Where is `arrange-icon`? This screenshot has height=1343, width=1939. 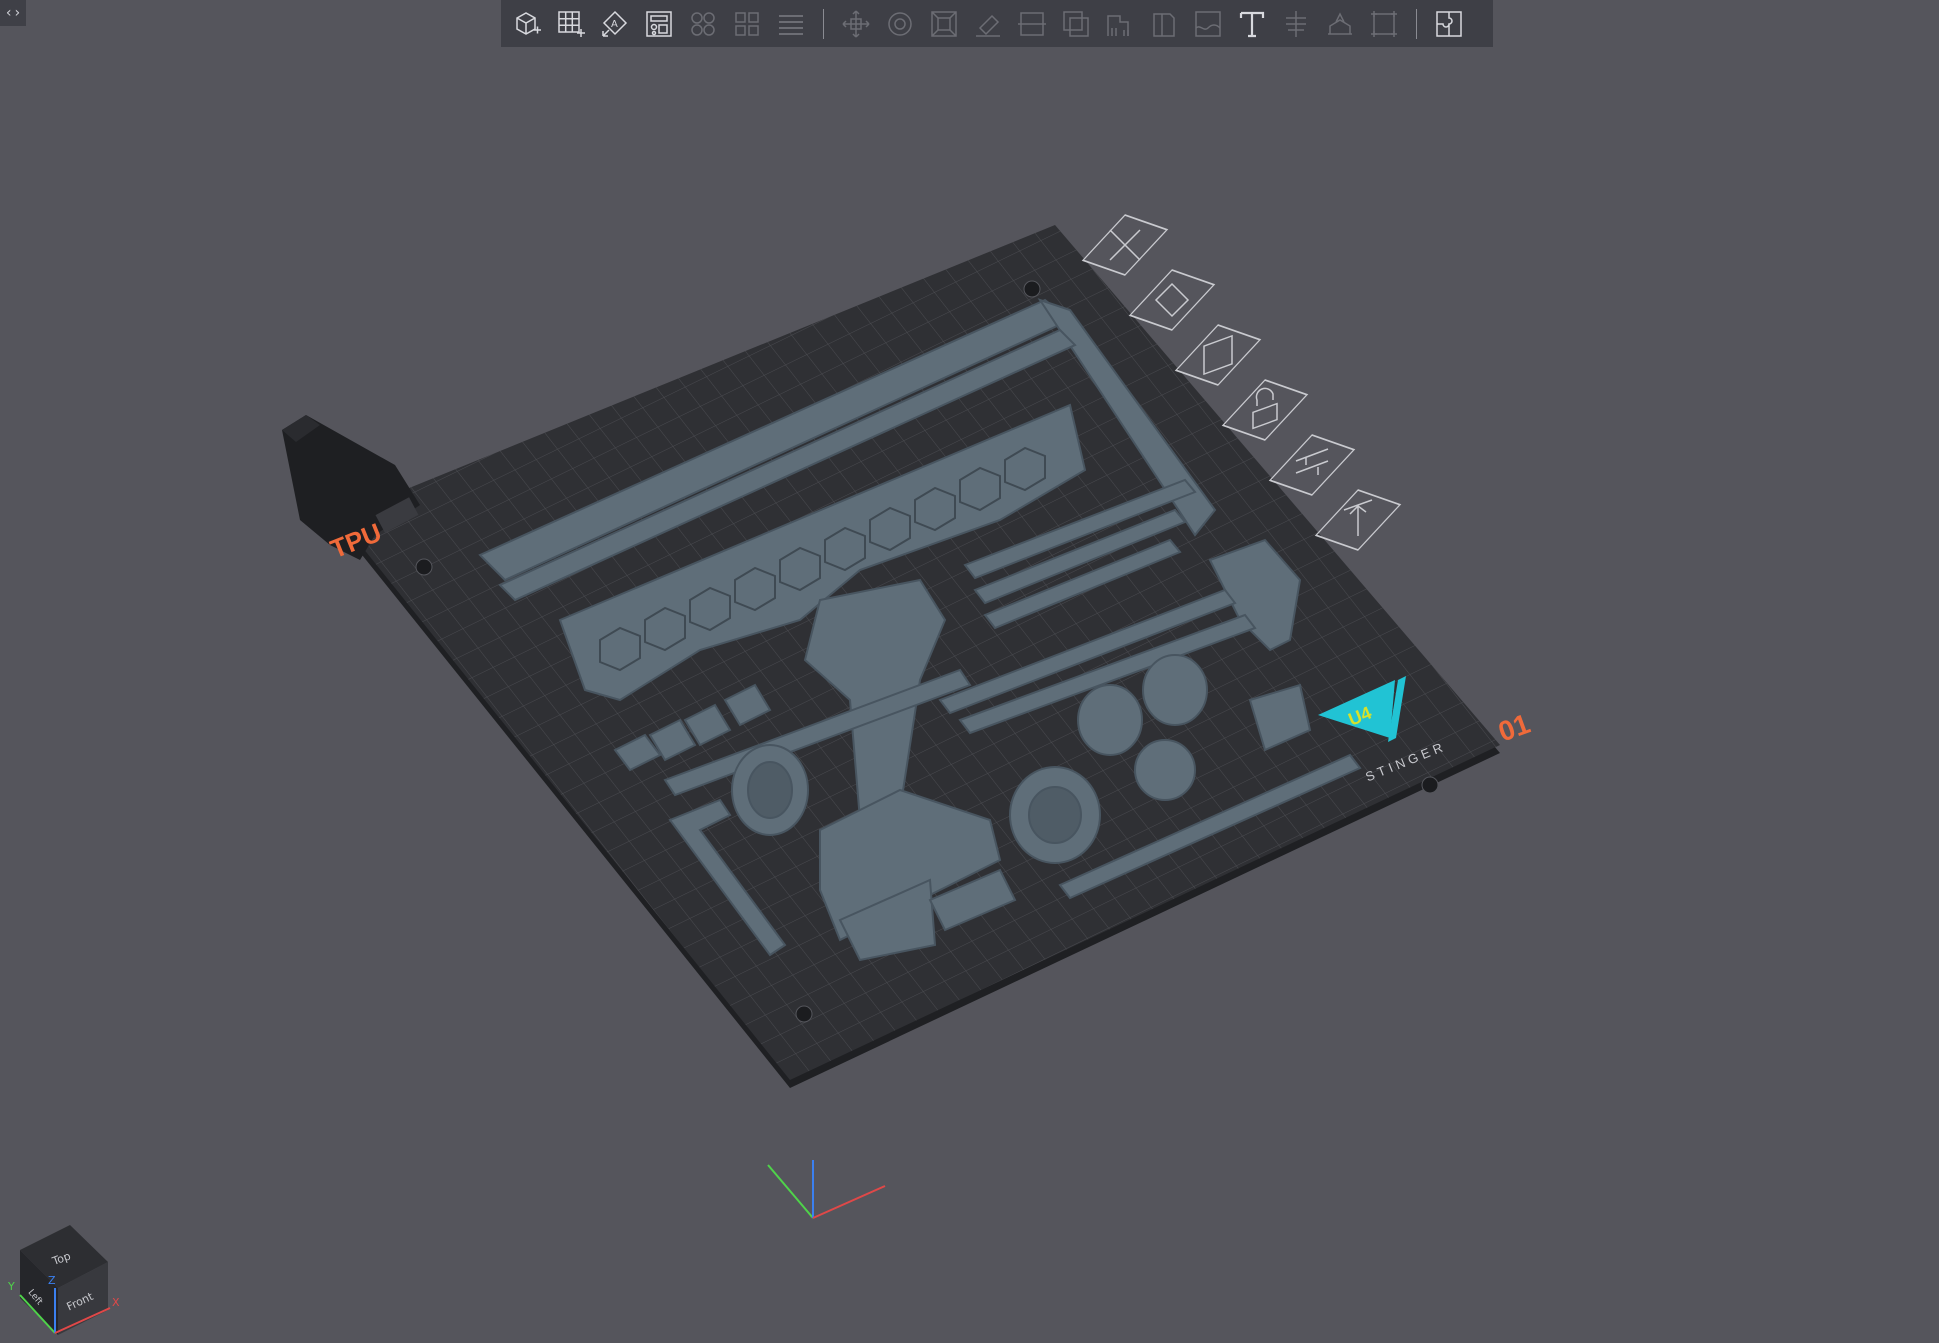
arrange-icon is located at coordinates (1218, 355).